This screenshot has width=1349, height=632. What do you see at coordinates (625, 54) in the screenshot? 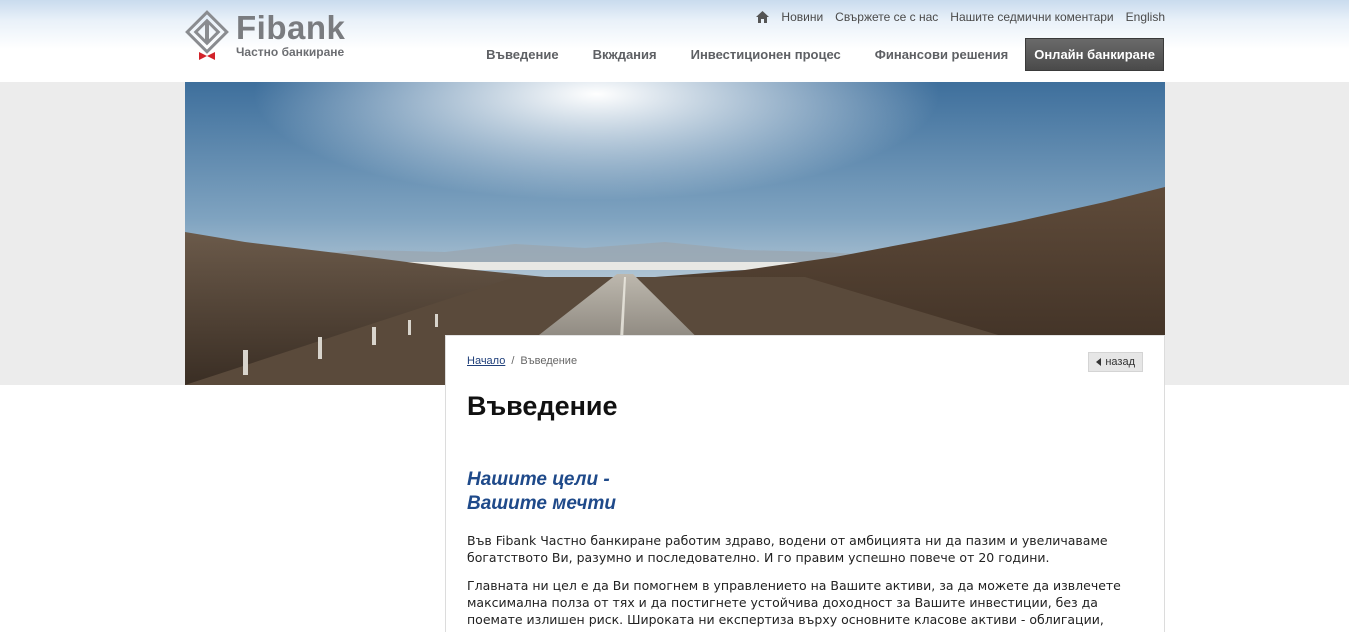
I see `nav-deposits: Вкждания` at bounding box center [625, 54].